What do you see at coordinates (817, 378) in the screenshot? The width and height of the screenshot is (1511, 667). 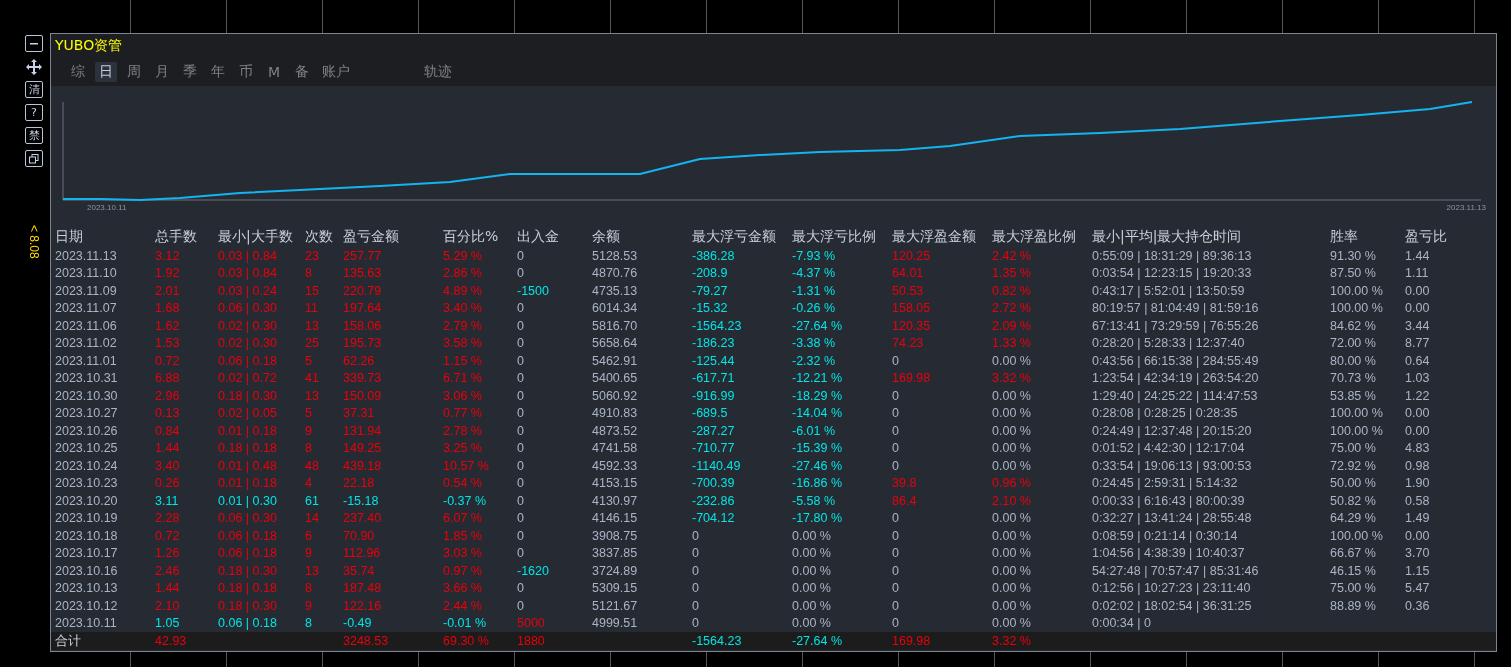 I see `table-cell: -12.21 %` at bounding box center [817, 378].